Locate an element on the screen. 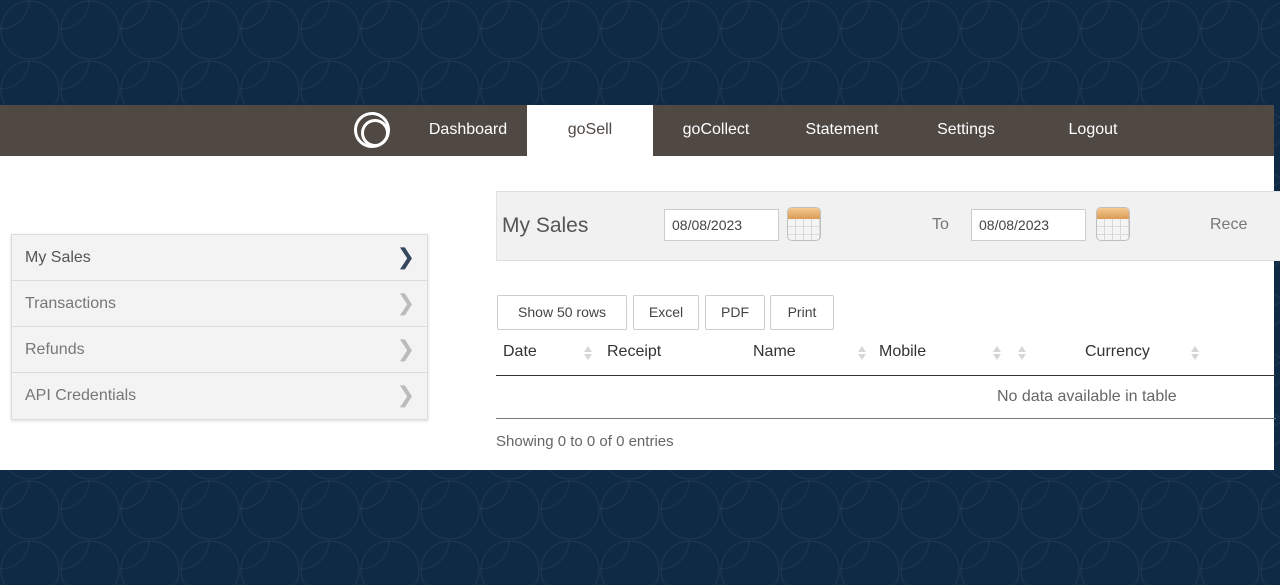 The height and width of the screenshot is (585, 1280). table-body-divider is located at coordinates (886, 418).